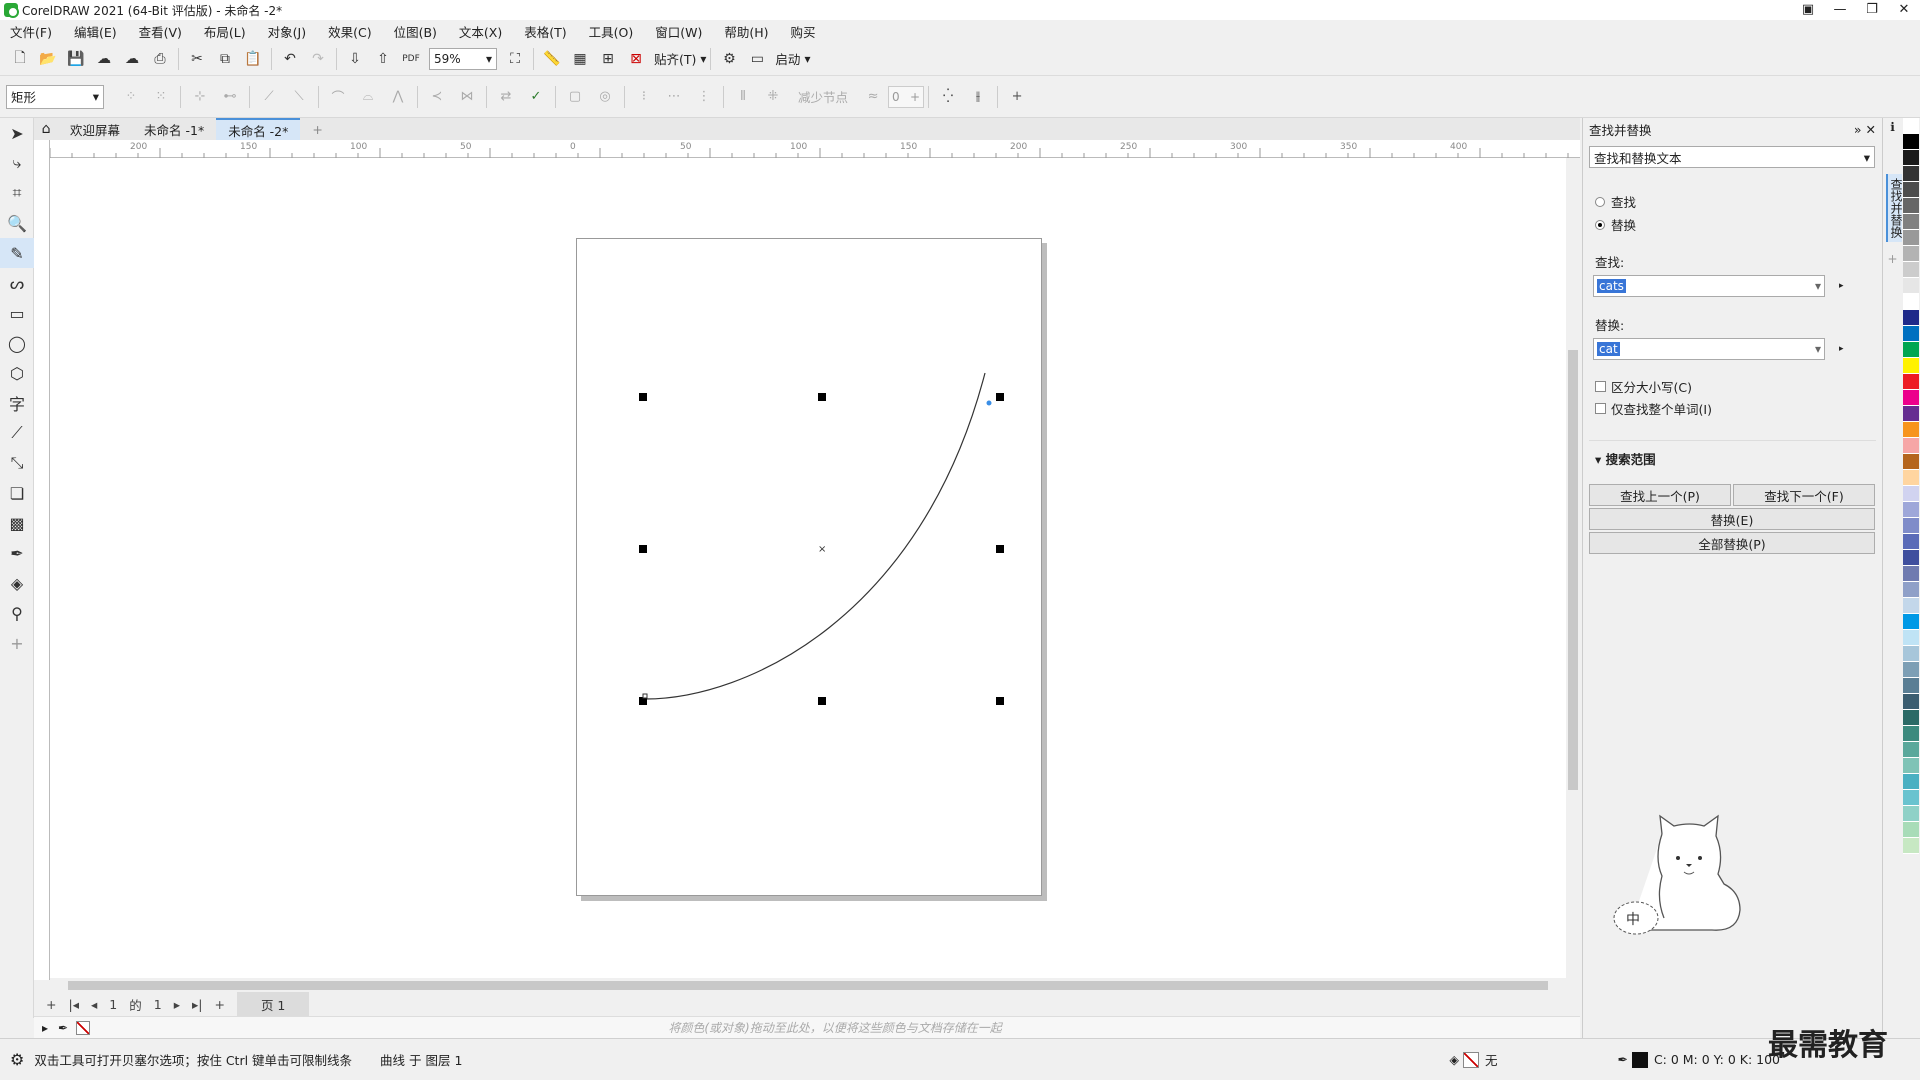 This screenshot has height=1080, width=1920. I want to click on first-page-icon: |◂, so click(73, 1004).